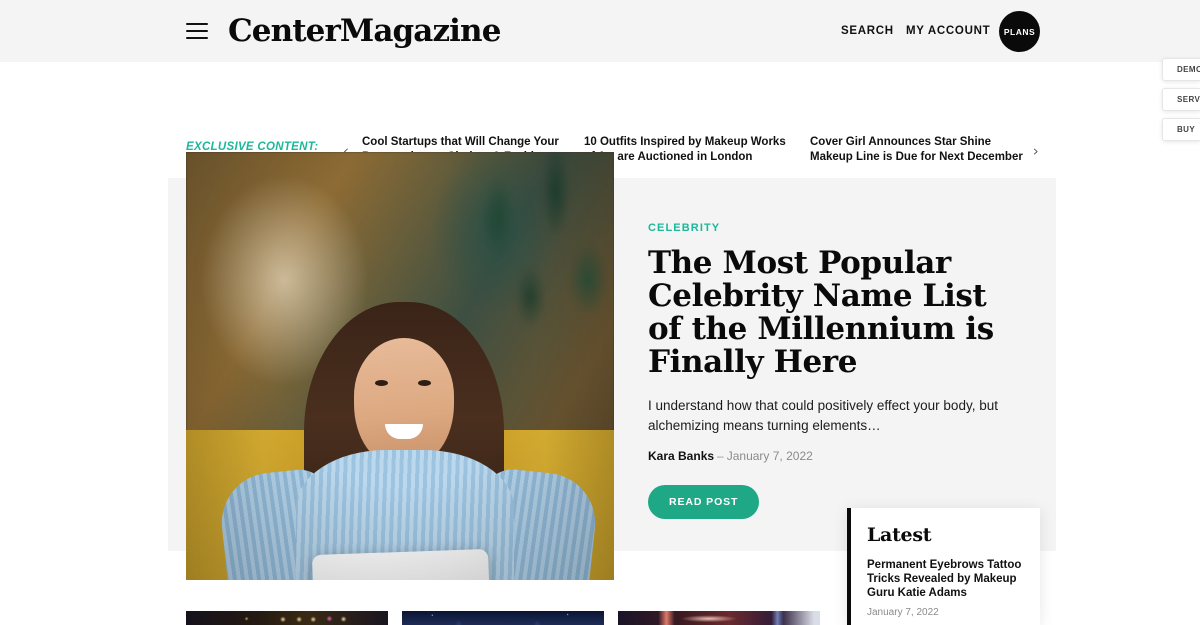  Describe the element at coordinates (681, 456) in the screenshot. I see `hero-author: Kara Banks` at that location.